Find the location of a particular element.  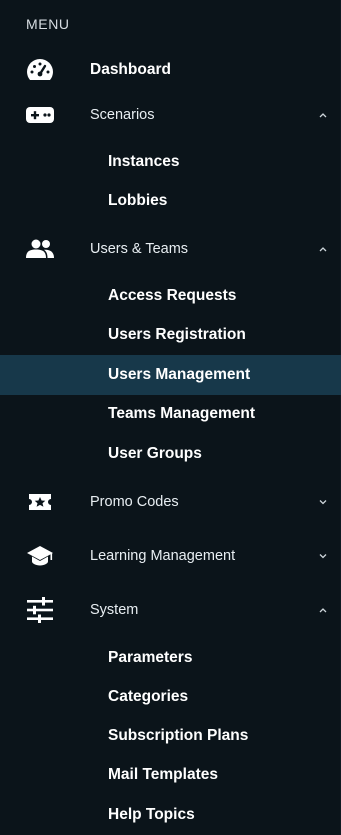

sidebar-subitem-label: User Groups is located at coordinates (155, 453).